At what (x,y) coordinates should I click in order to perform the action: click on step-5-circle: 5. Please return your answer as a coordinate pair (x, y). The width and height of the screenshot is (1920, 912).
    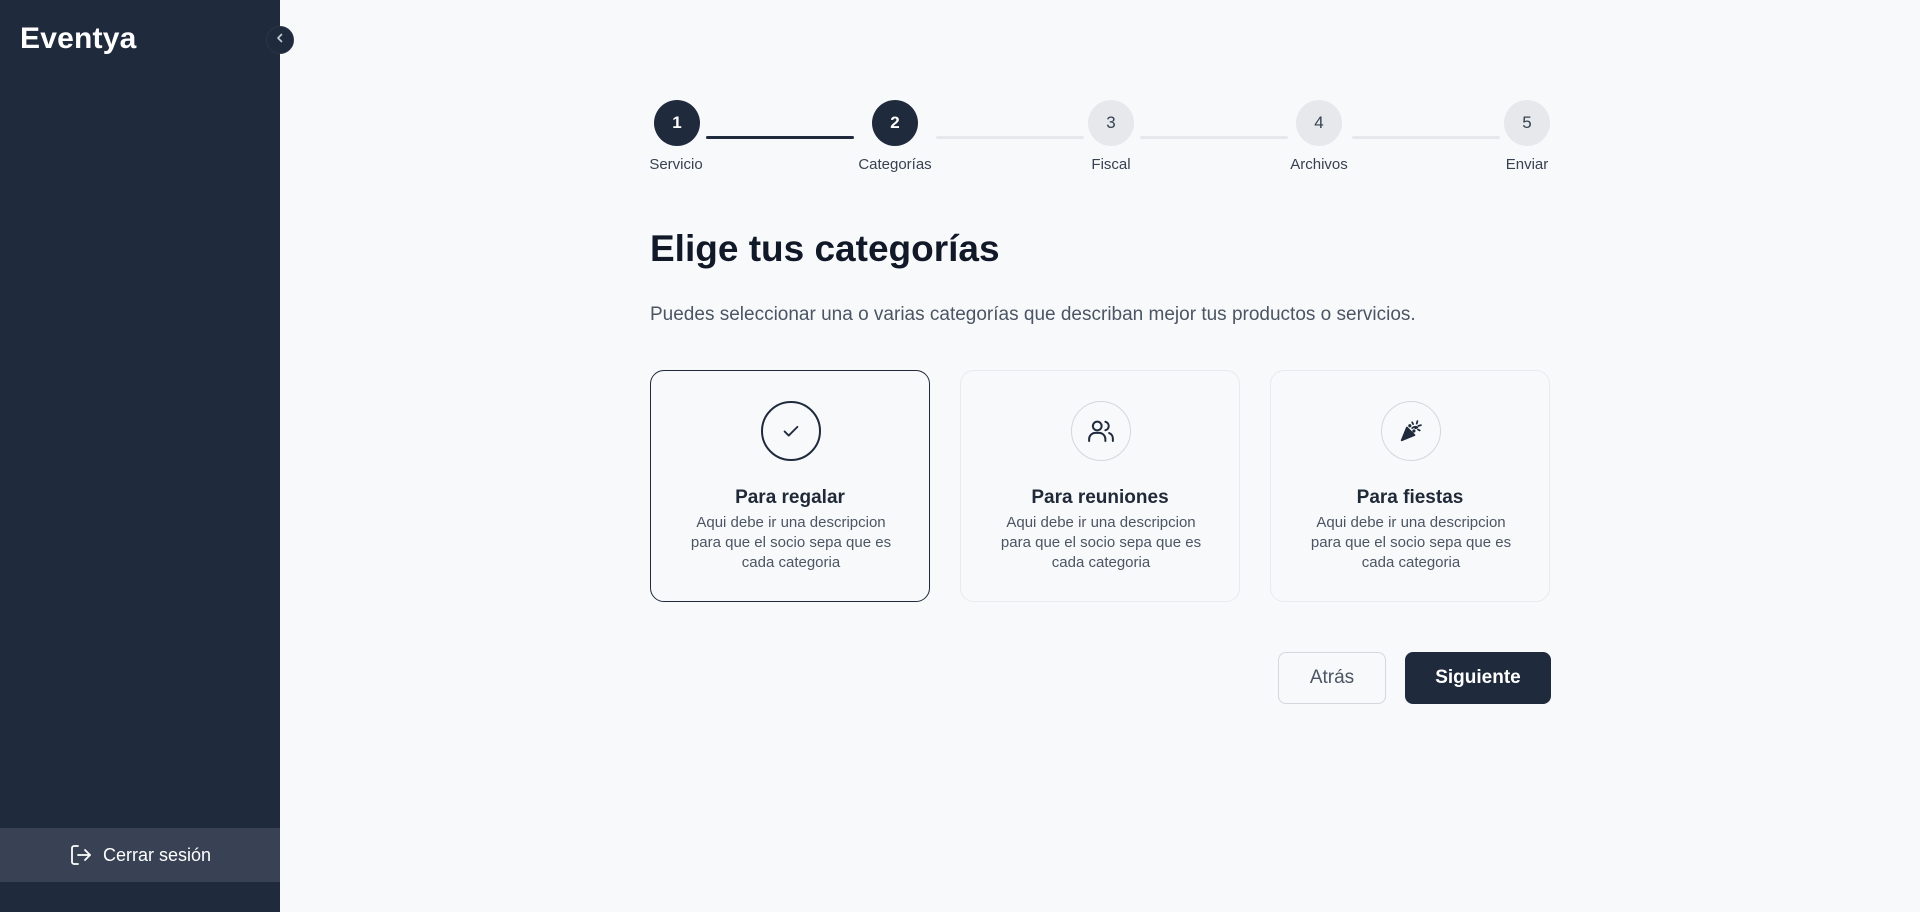
    Looking at the image, I should click on (1527, 123).